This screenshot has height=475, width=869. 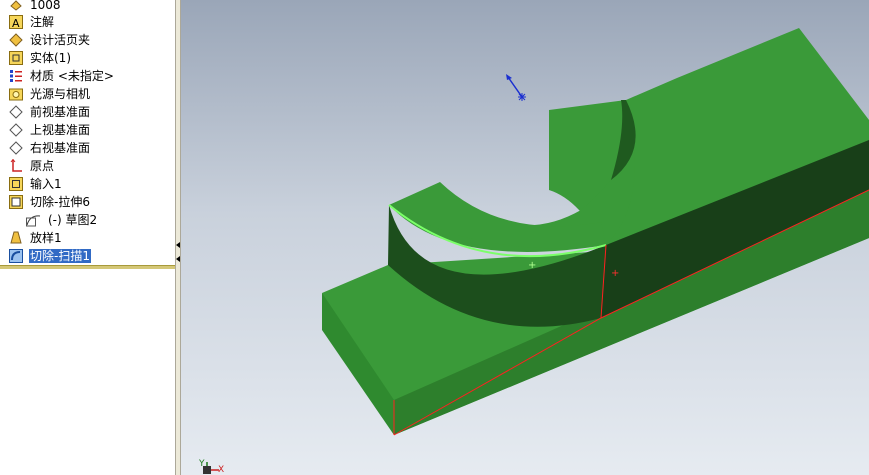 What do you see at coordinates (16, 6) in the screenshot?
I see `part-icon` at bounding box center [16, 6].